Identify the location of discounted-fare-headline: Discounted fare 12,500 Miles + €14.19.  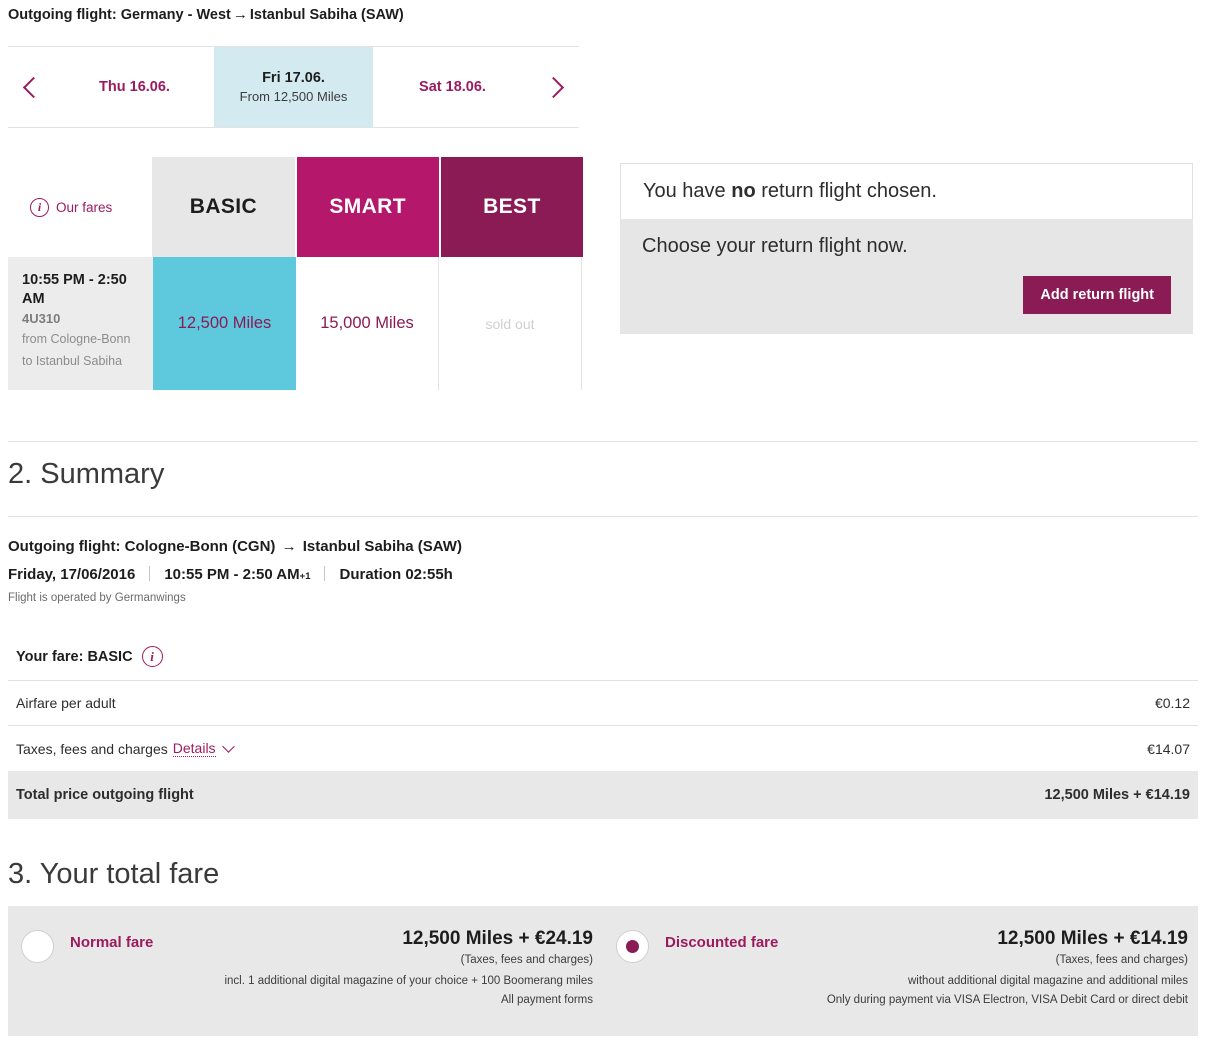
(918, 939).